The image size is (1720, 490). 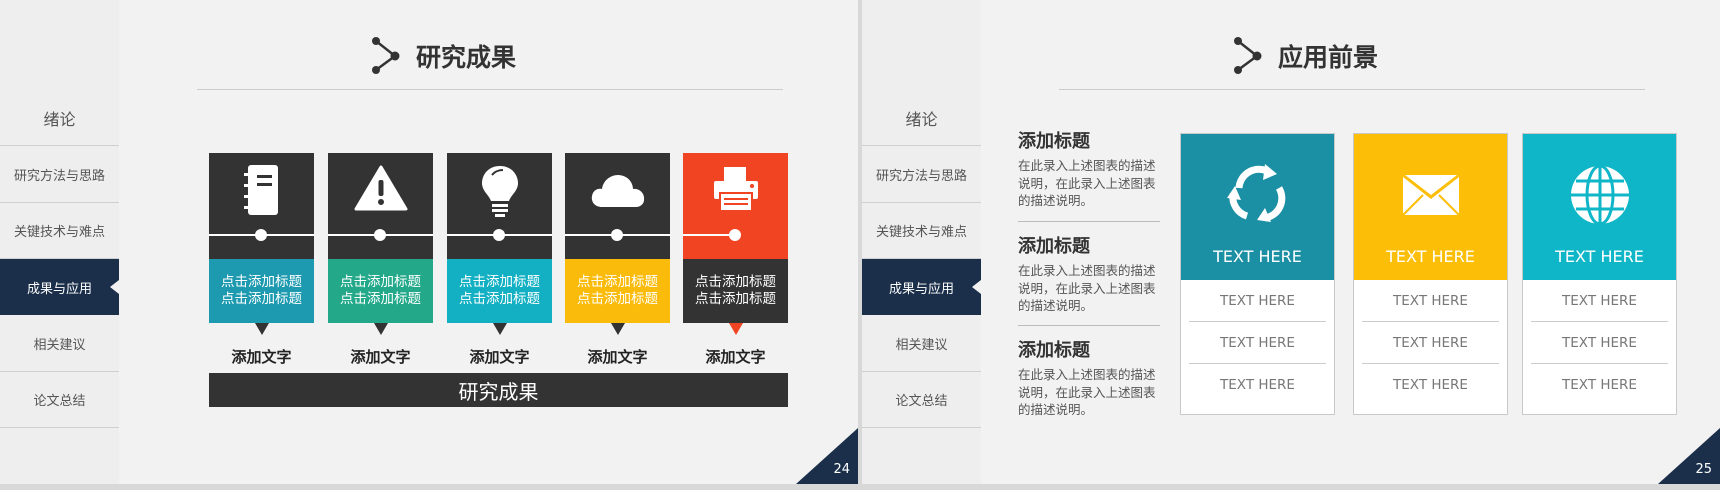 What do you see at coordinates (260, 190) in the screenshot?
I see `document-icon` at bounding box center [260, 190].